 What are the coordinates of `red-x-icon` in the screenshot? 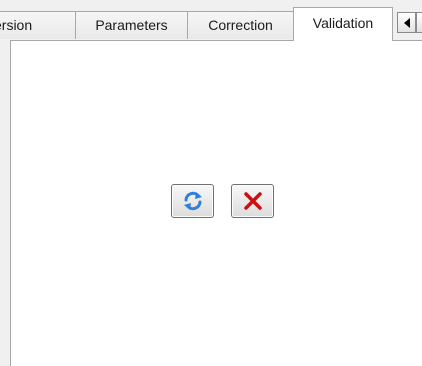 It's located at (252, 201).